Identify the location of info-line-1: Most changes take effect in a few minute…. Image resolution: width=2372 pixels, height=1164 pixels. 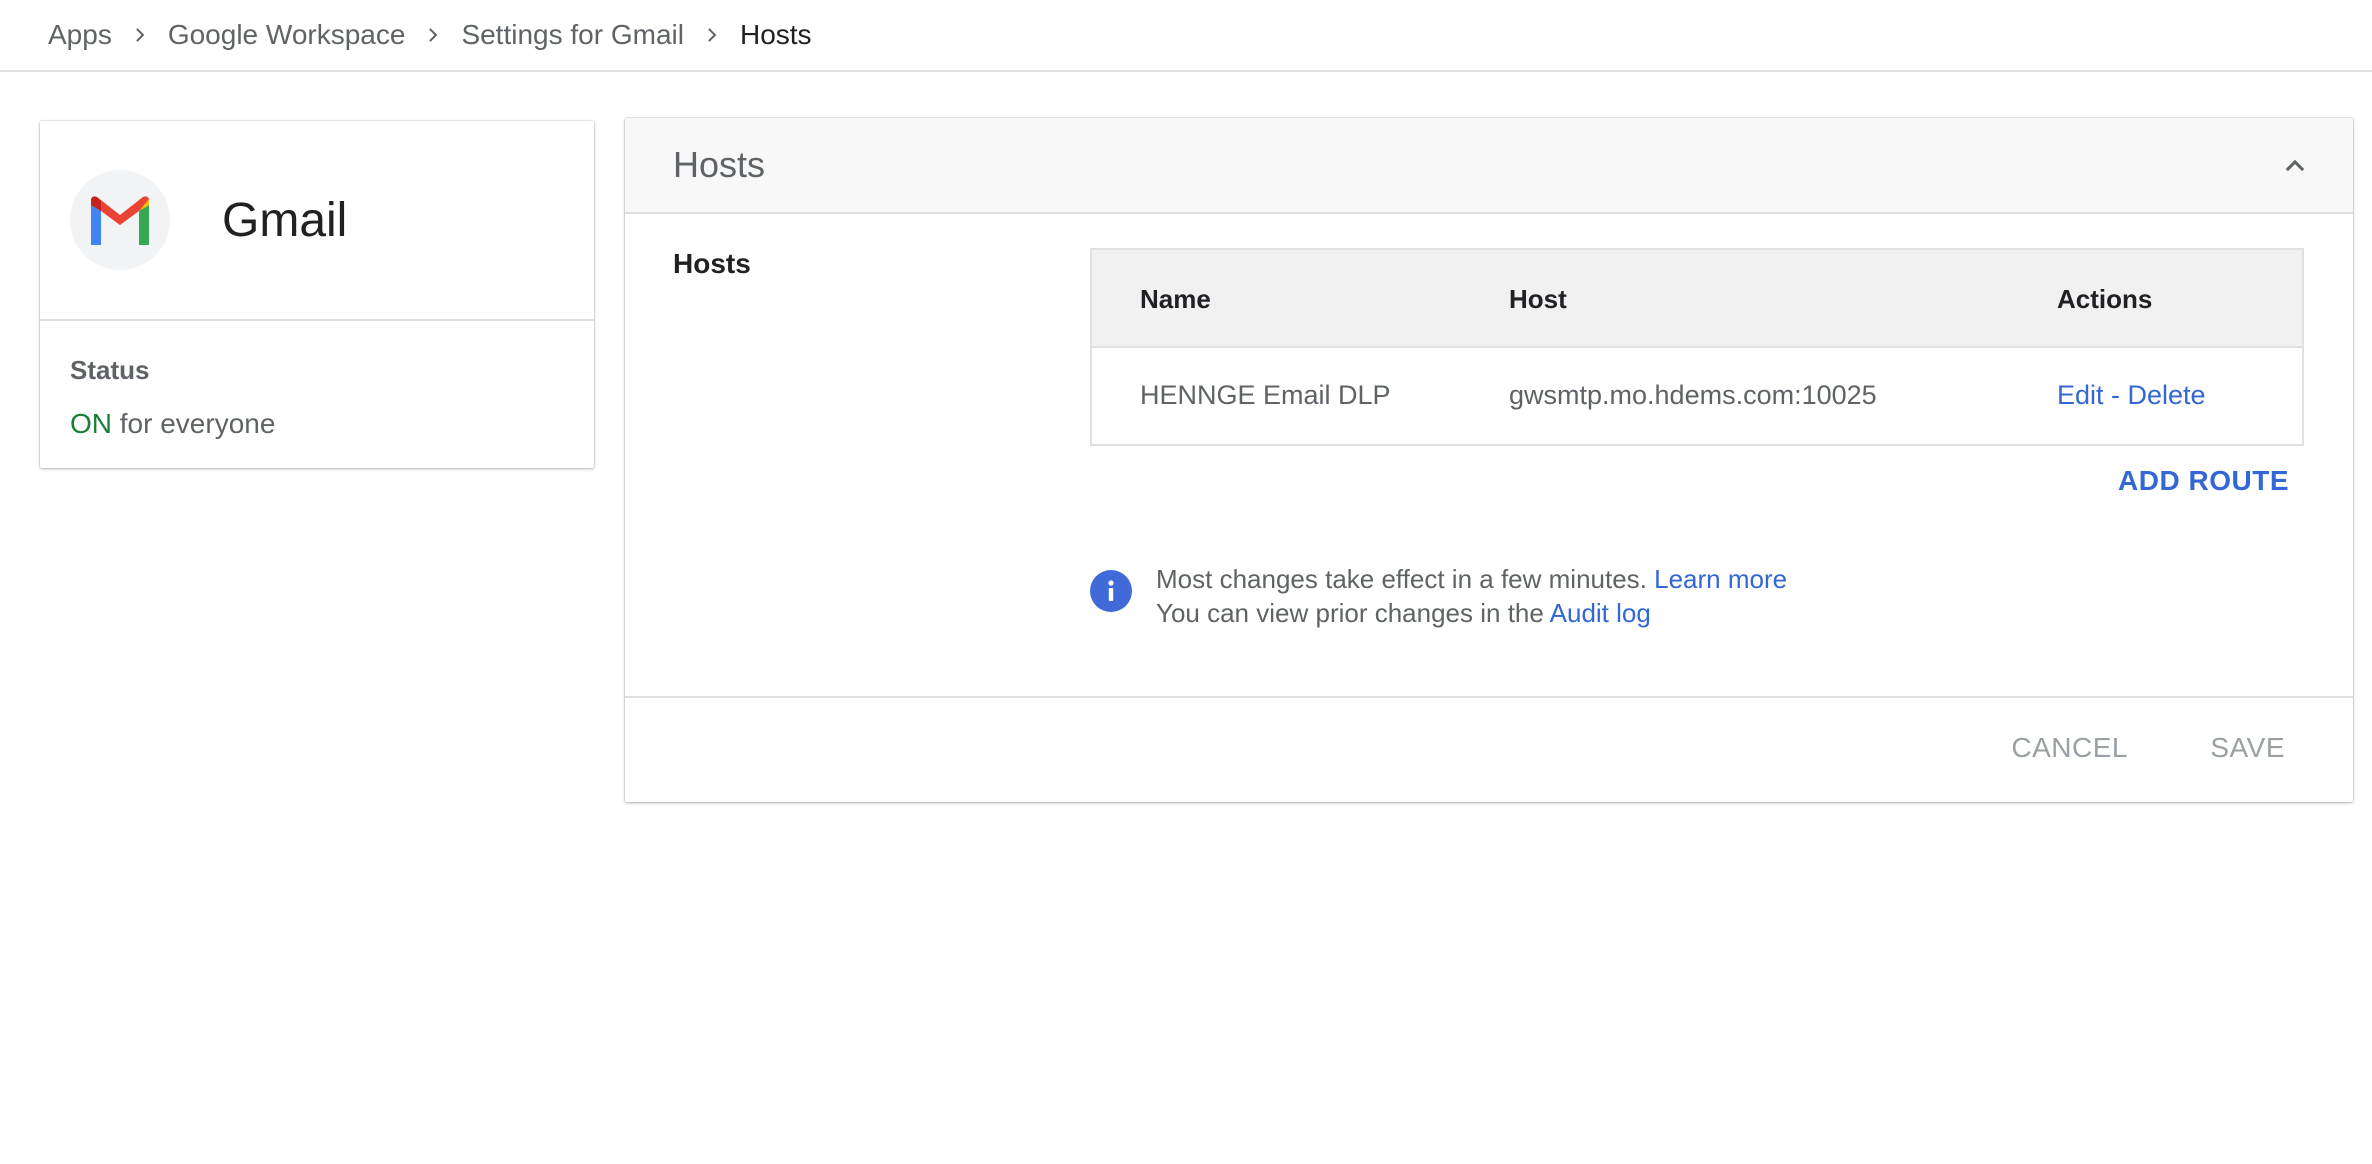
(1471, 579).